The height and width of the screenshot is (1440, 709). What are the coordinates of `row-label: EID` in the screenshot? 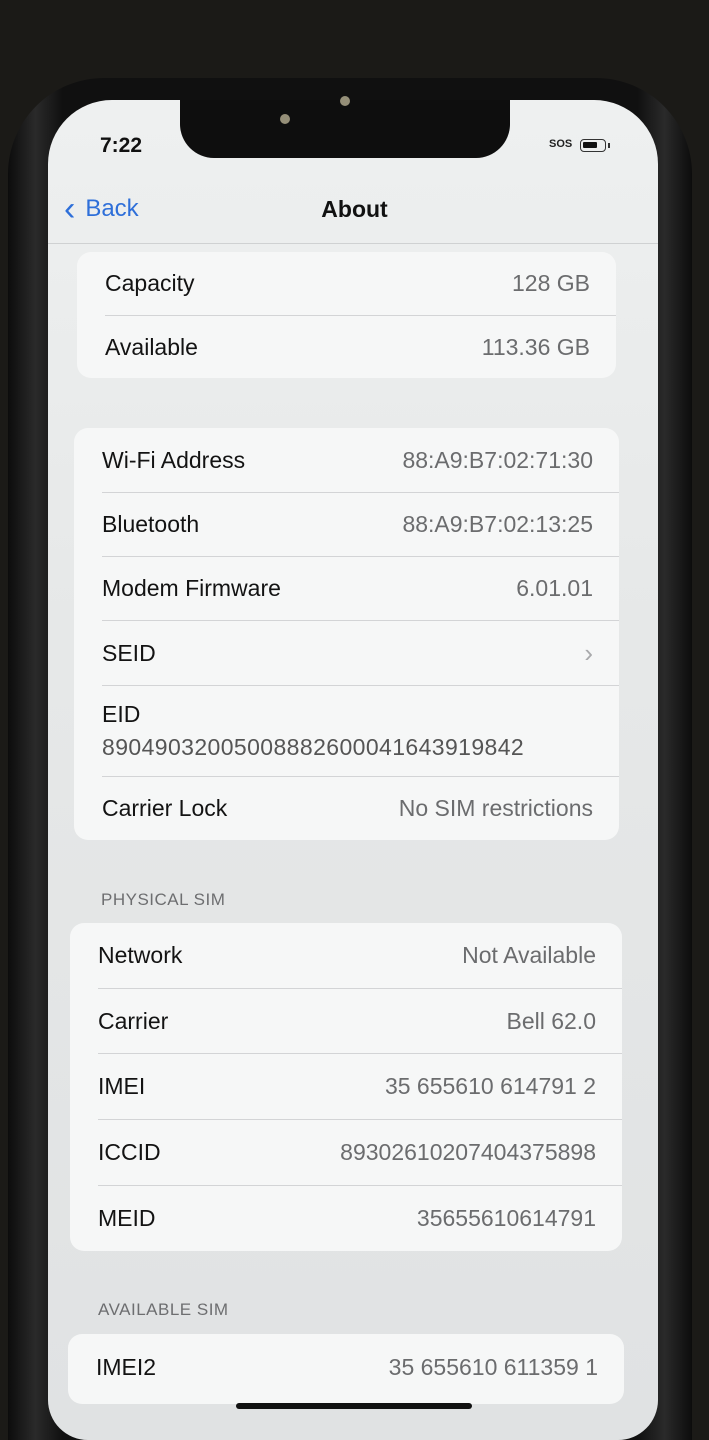 It's located at (121, 714).